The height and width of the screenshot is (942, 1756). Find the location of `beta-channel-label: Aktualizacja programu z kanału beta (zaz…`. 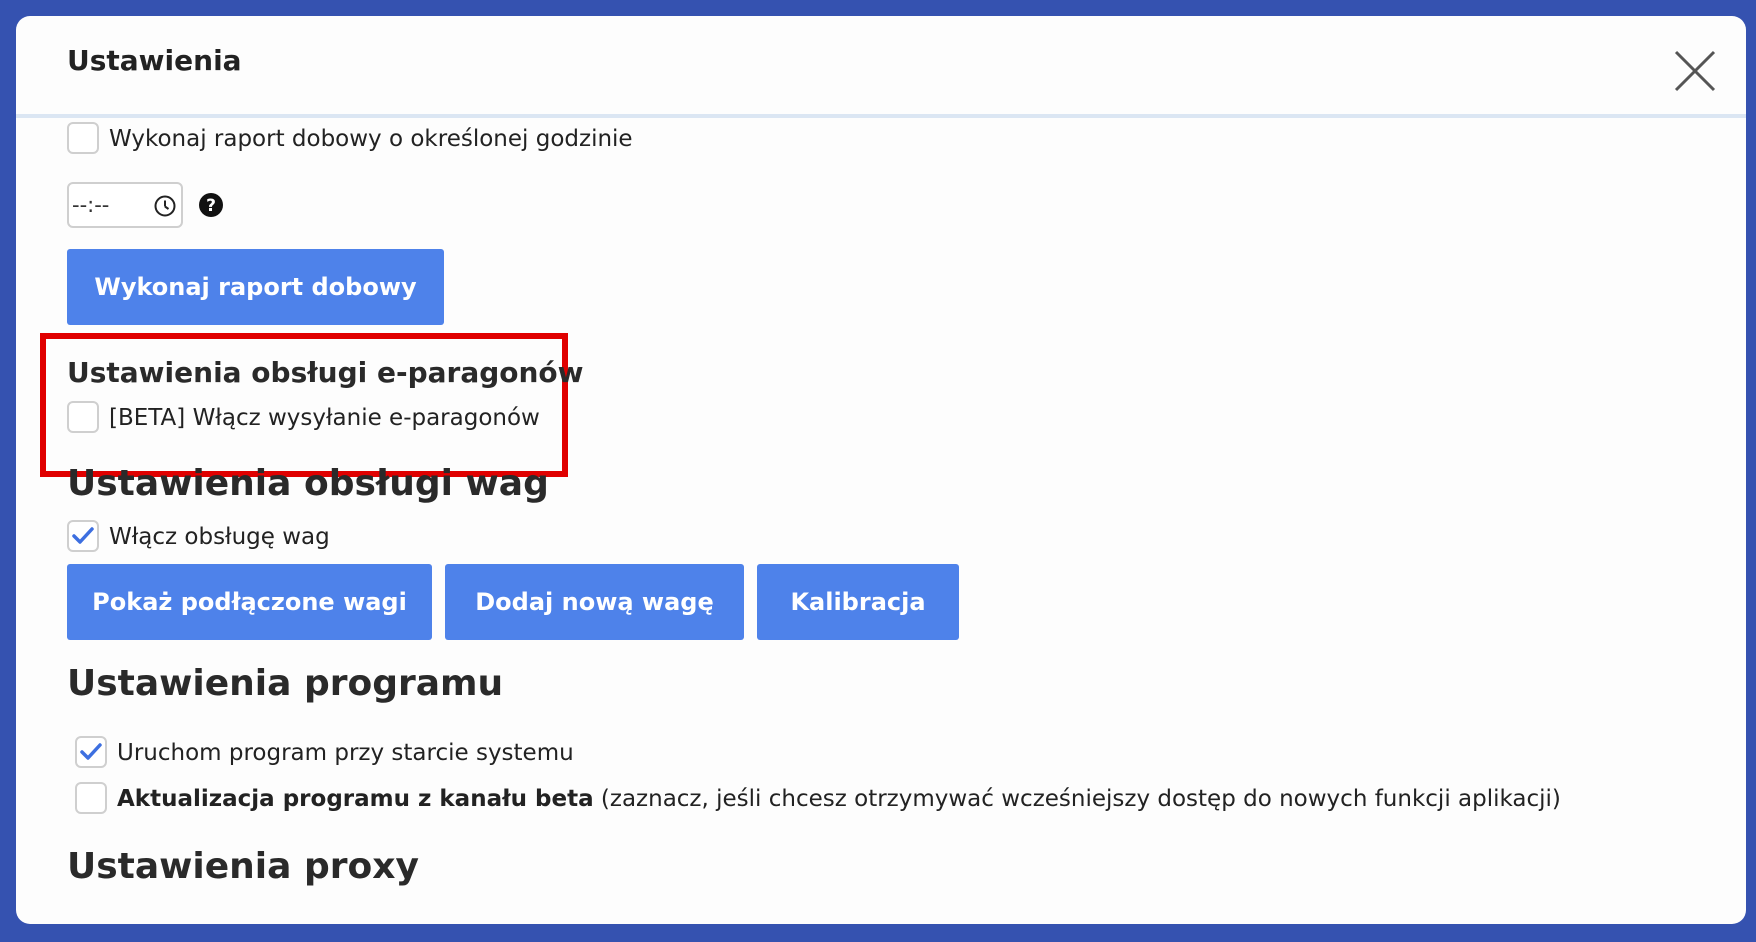

beta-channel-label: Aktualizacja programu z kanału beta (zaz… is located at coordinates (839, 799).